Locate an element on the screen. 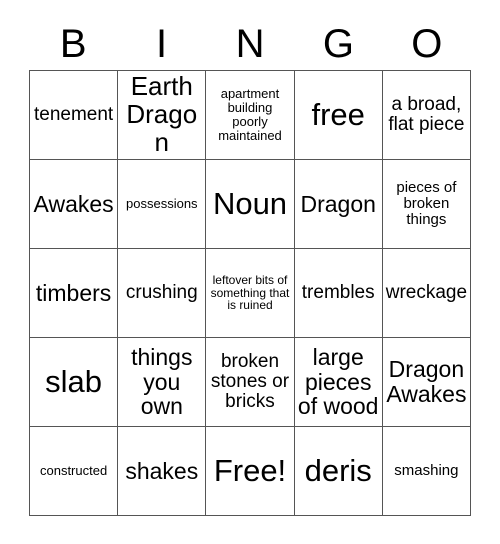  bingo-header: B I N G O is located at coordinates (250, 44).